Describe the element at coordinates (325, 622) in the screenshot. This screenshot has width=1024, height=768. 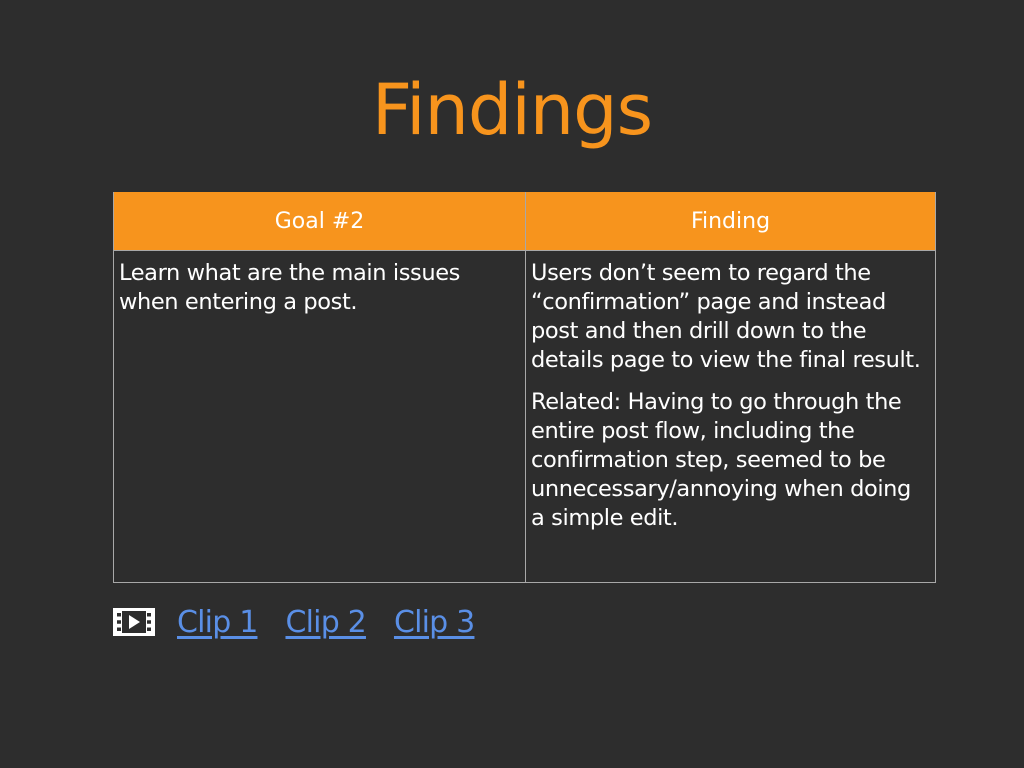
I see `clip-2-link: Clip 2` at that location.